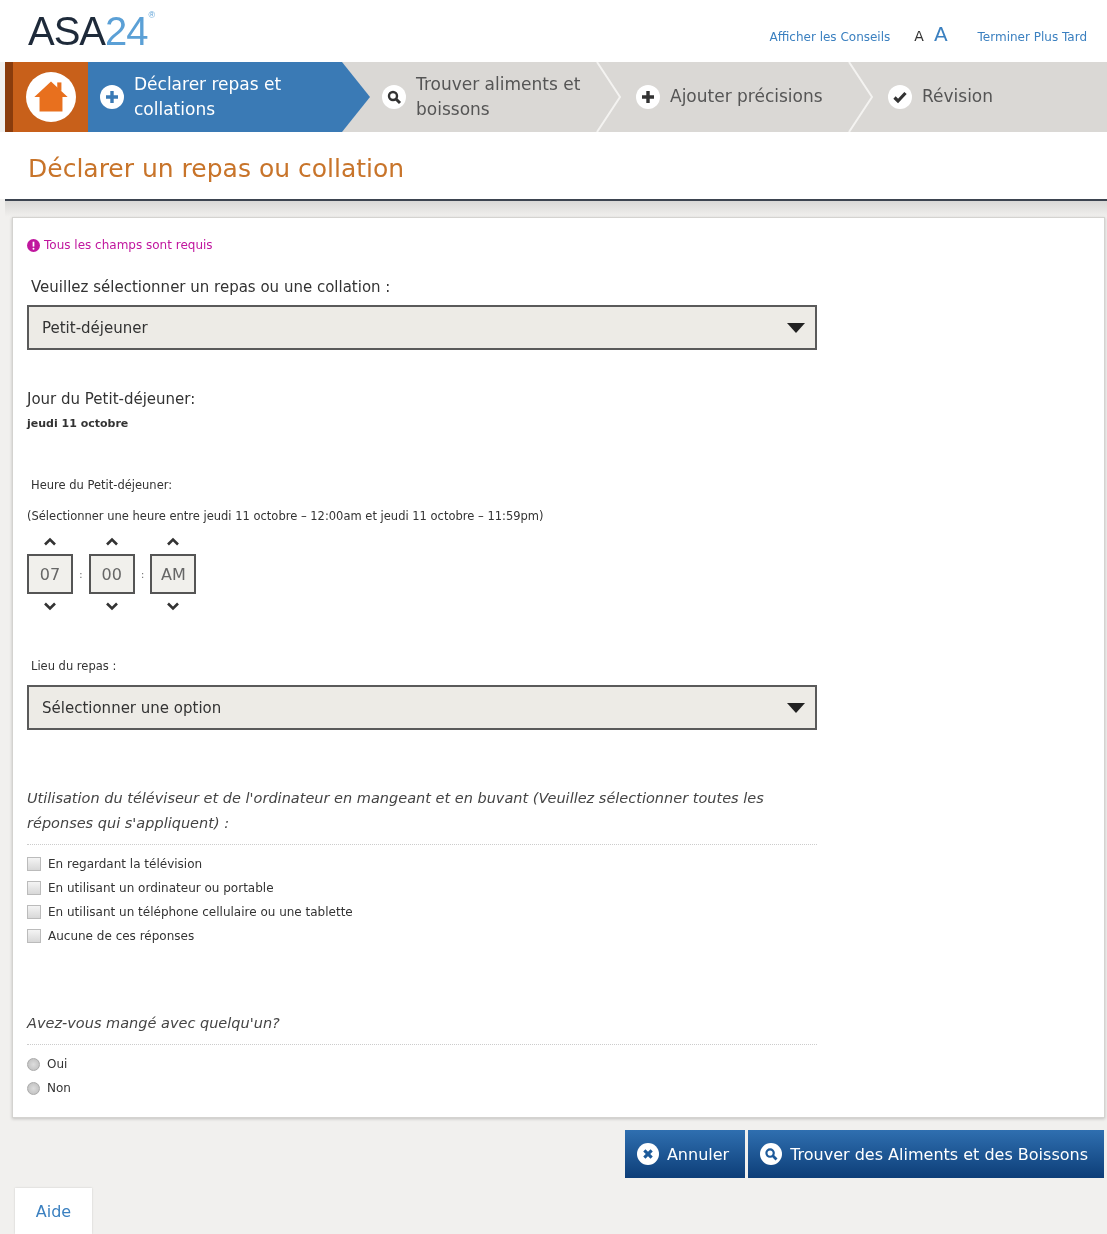  I want to click on day-value: jeudi 11 octobre, so click(78, 423).